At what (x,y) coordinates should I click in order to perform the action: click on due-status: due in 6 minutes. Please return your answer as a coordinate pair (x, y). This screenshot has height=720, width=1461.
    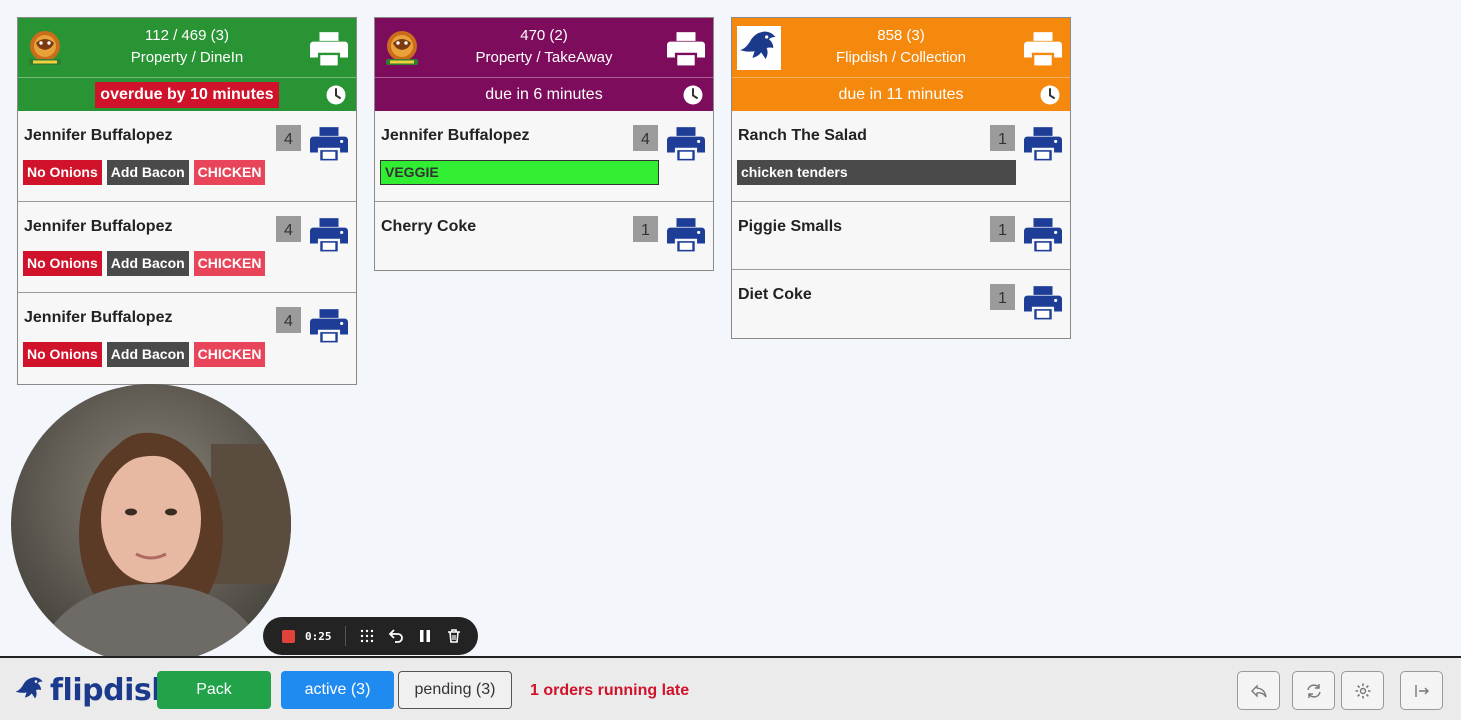
    Looking at the image, I should click on (544, 94).